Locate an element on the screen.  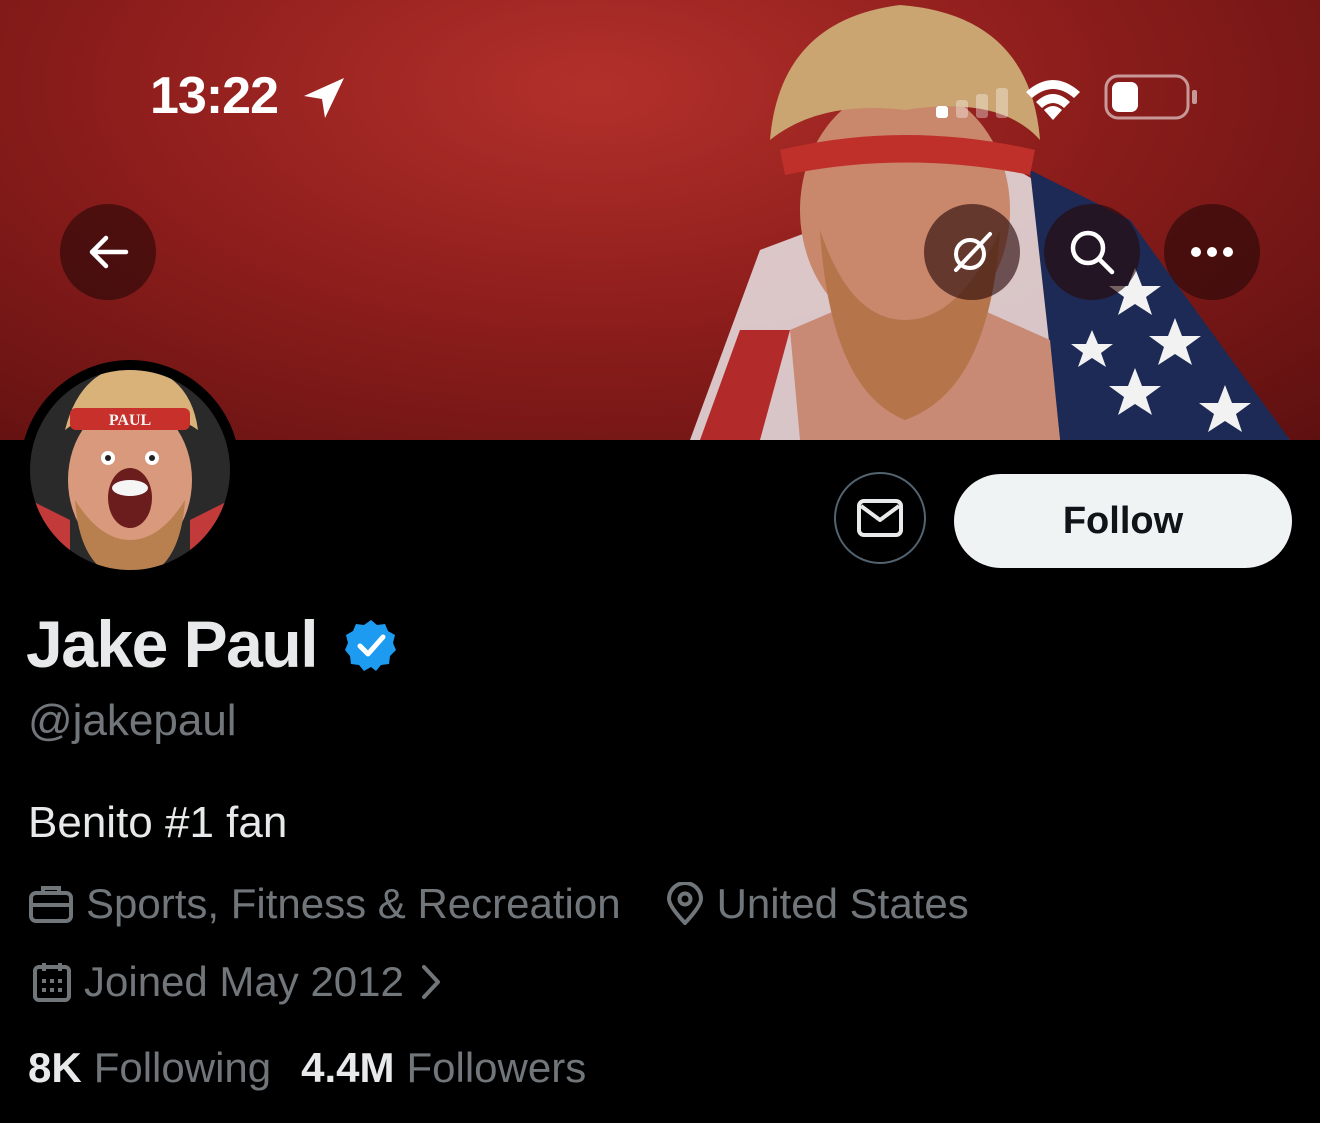
following-label: Following is located at coordinates (182, 1067).